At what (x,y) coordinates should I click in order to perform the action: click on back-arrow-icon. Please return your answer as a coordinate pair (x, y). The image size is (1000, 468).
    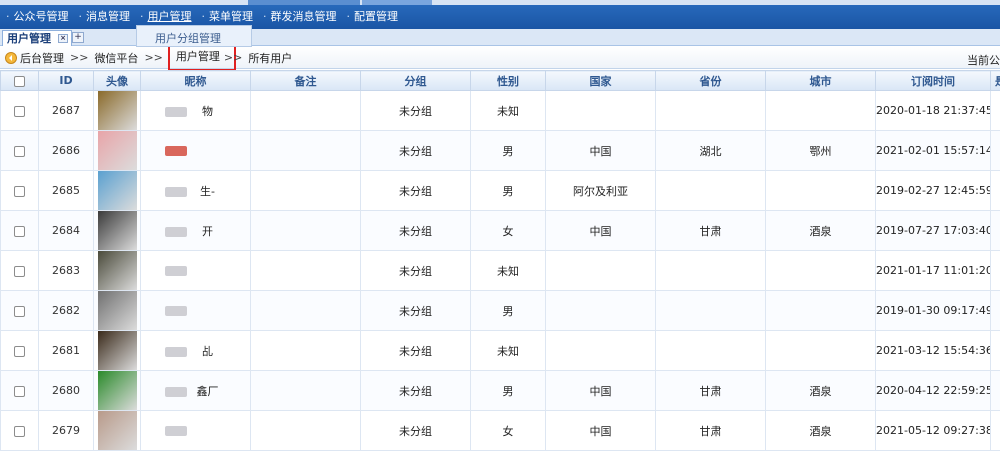
    Looking at the image, I should click on (11, 57).